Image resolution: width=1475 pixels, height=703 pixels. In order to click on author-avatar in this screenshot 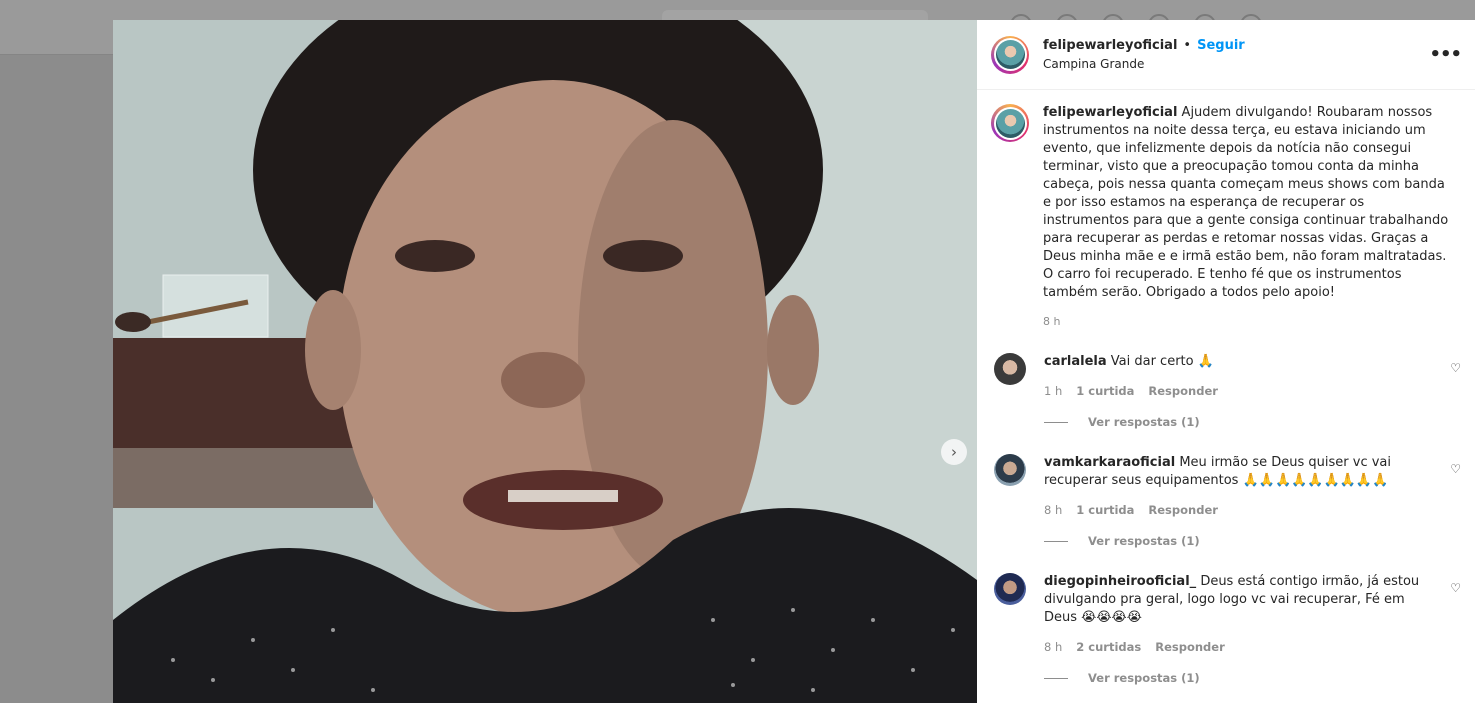, I will do `click(1010, 54)`.